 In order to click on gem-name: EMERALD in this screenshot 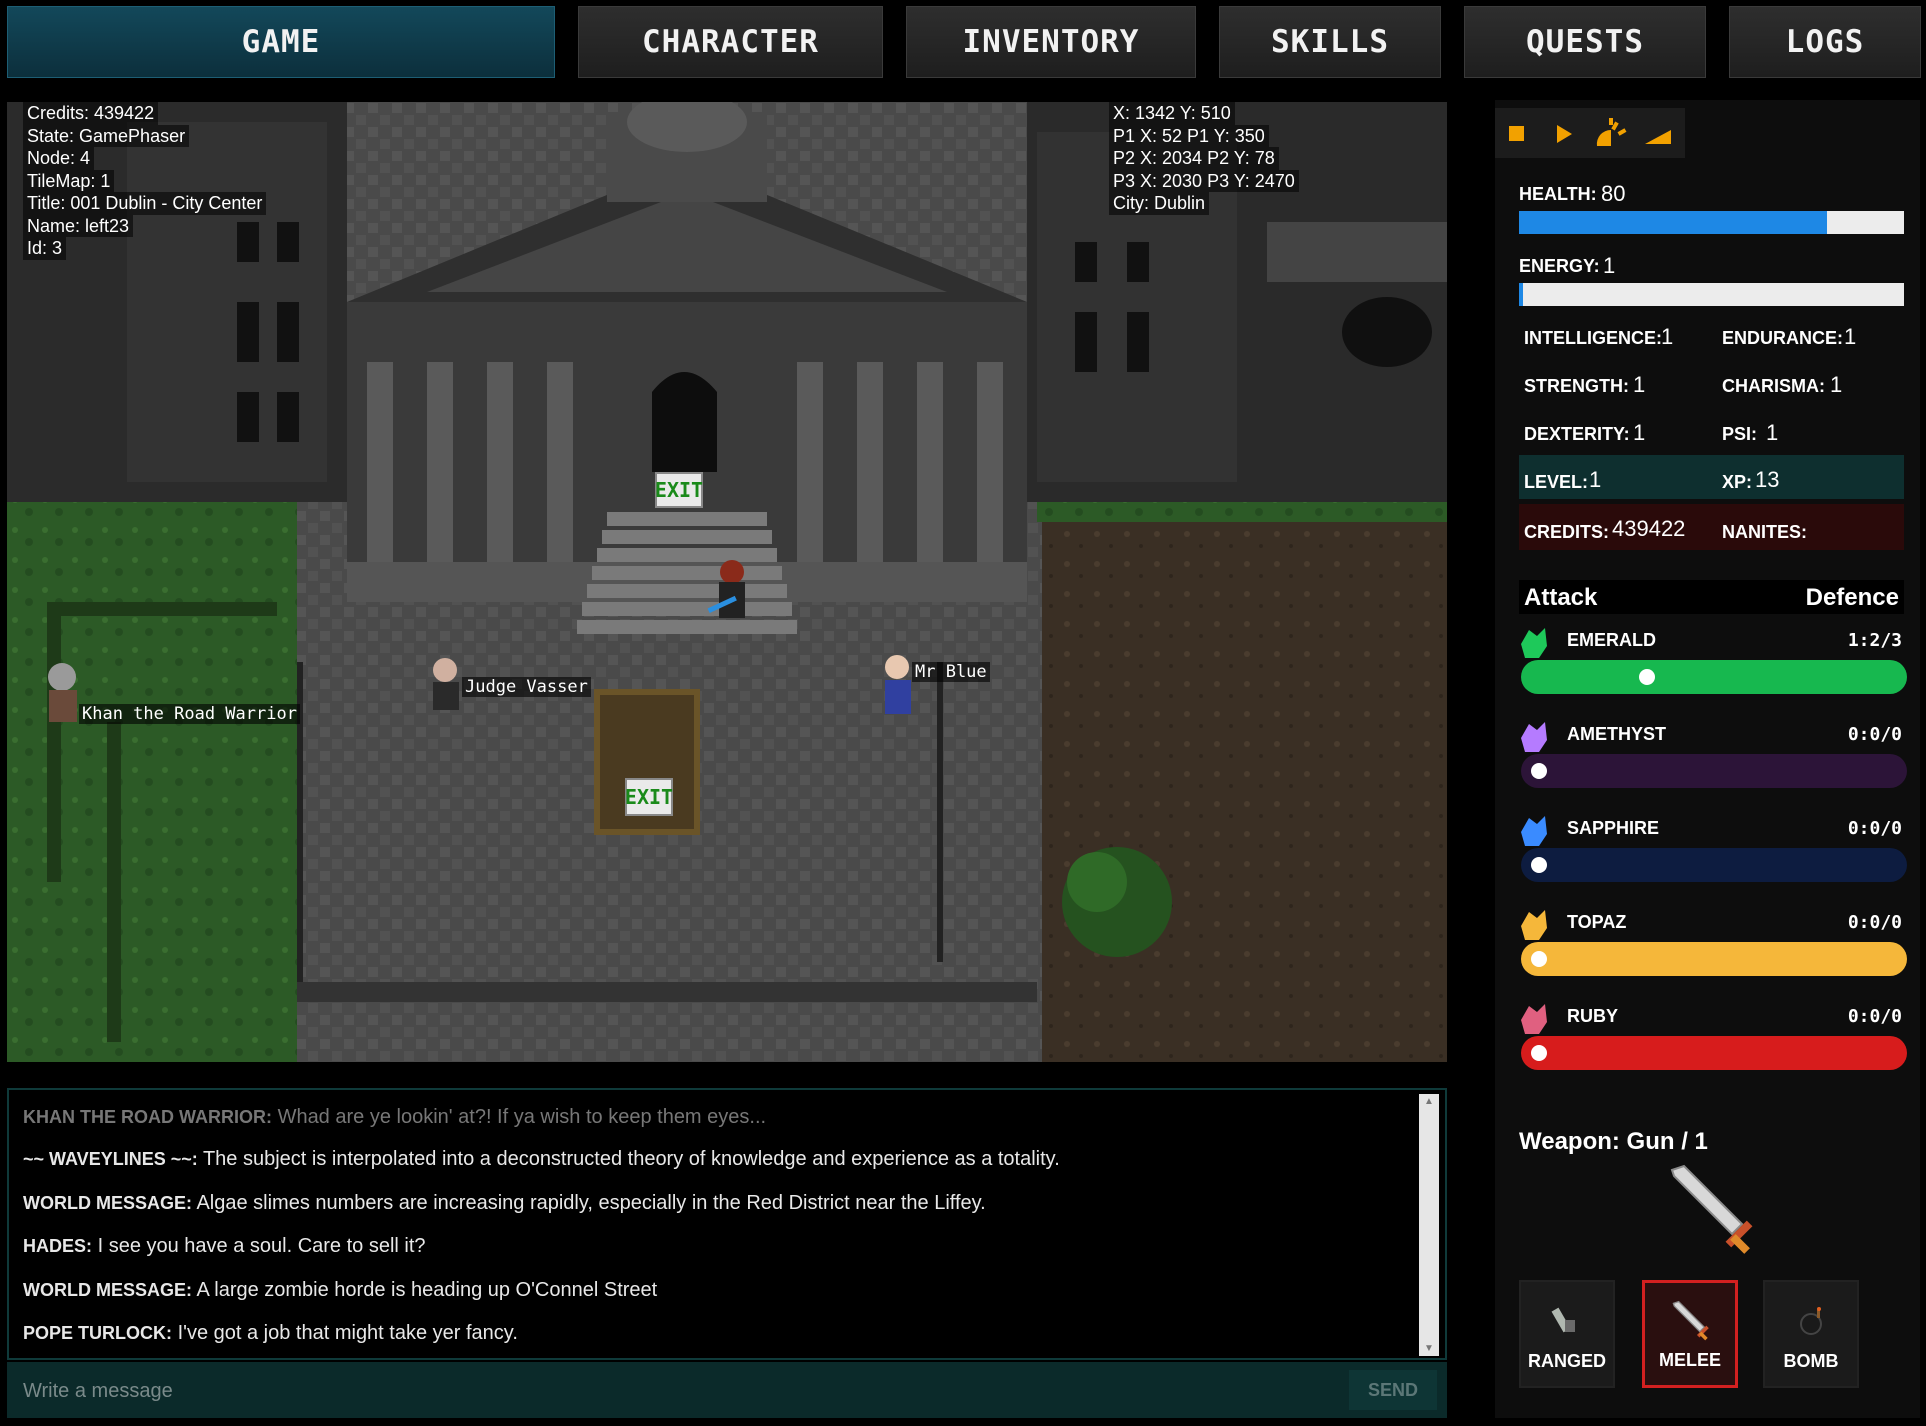, I will do `click(1611, 640)`.